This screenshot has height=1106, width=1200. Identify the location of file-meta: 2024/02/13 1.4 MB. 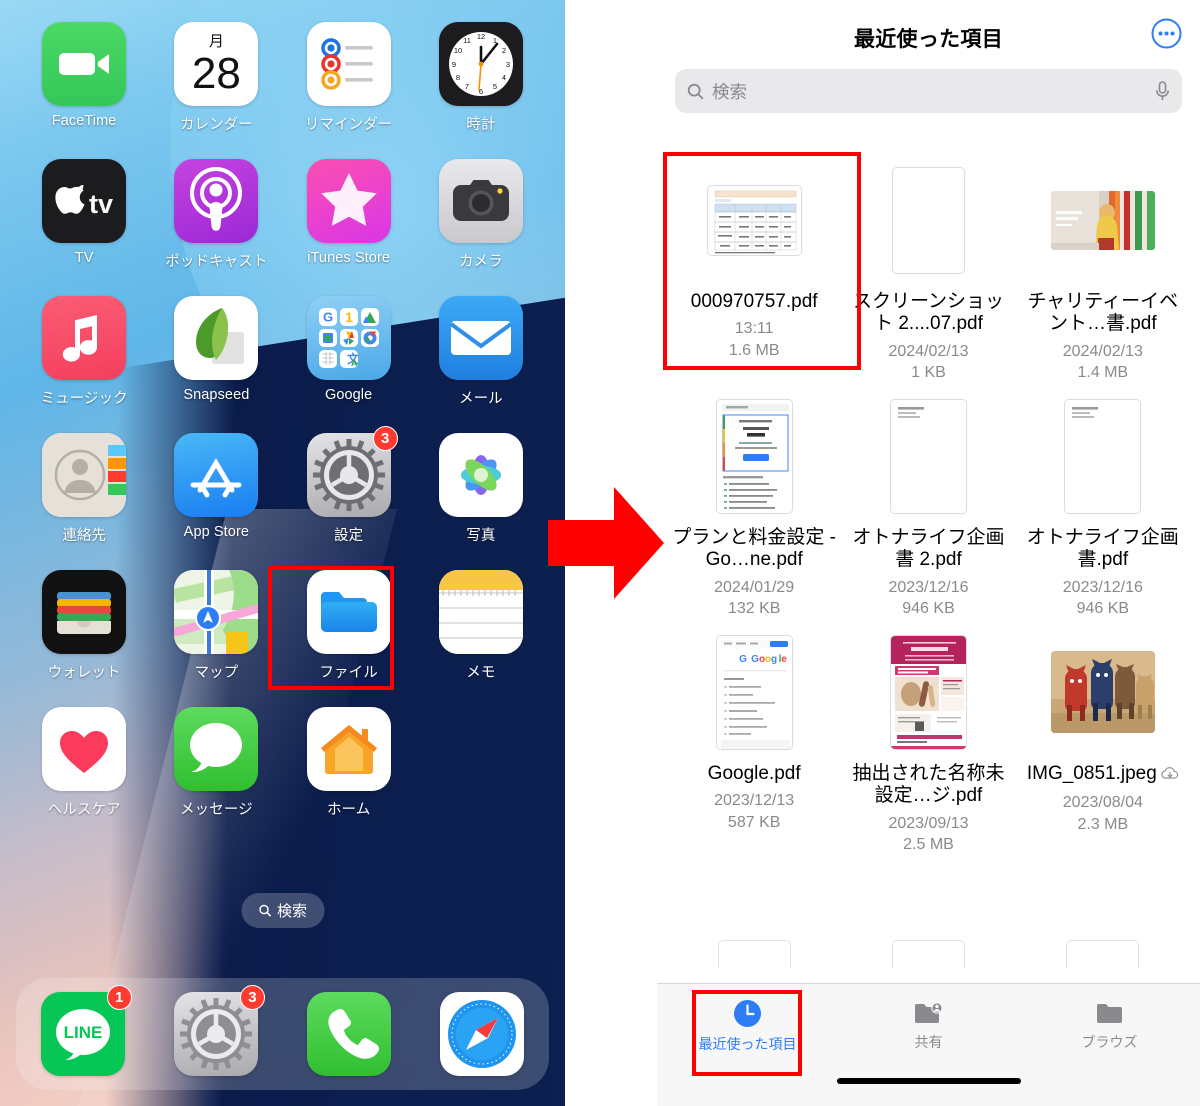
(1103, 362).